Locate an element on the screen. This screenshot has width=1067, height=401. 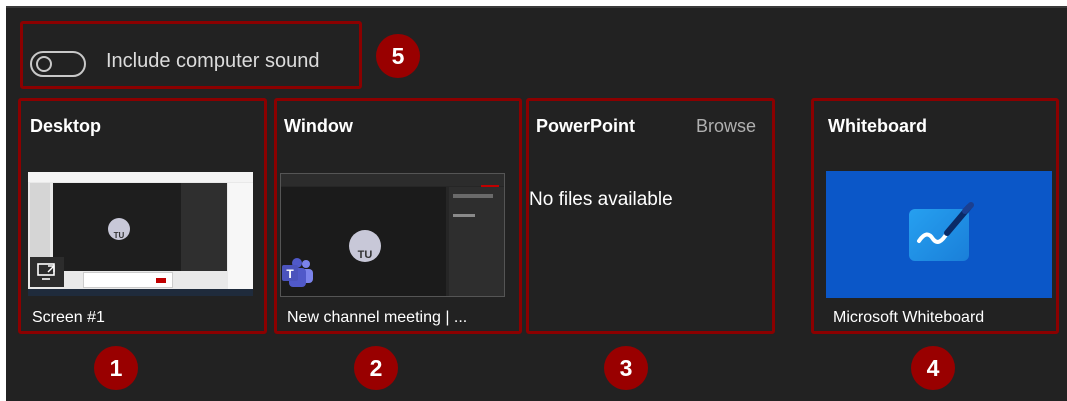
powerpoint-title: PowerPoint is located at coordinates (586, 126).